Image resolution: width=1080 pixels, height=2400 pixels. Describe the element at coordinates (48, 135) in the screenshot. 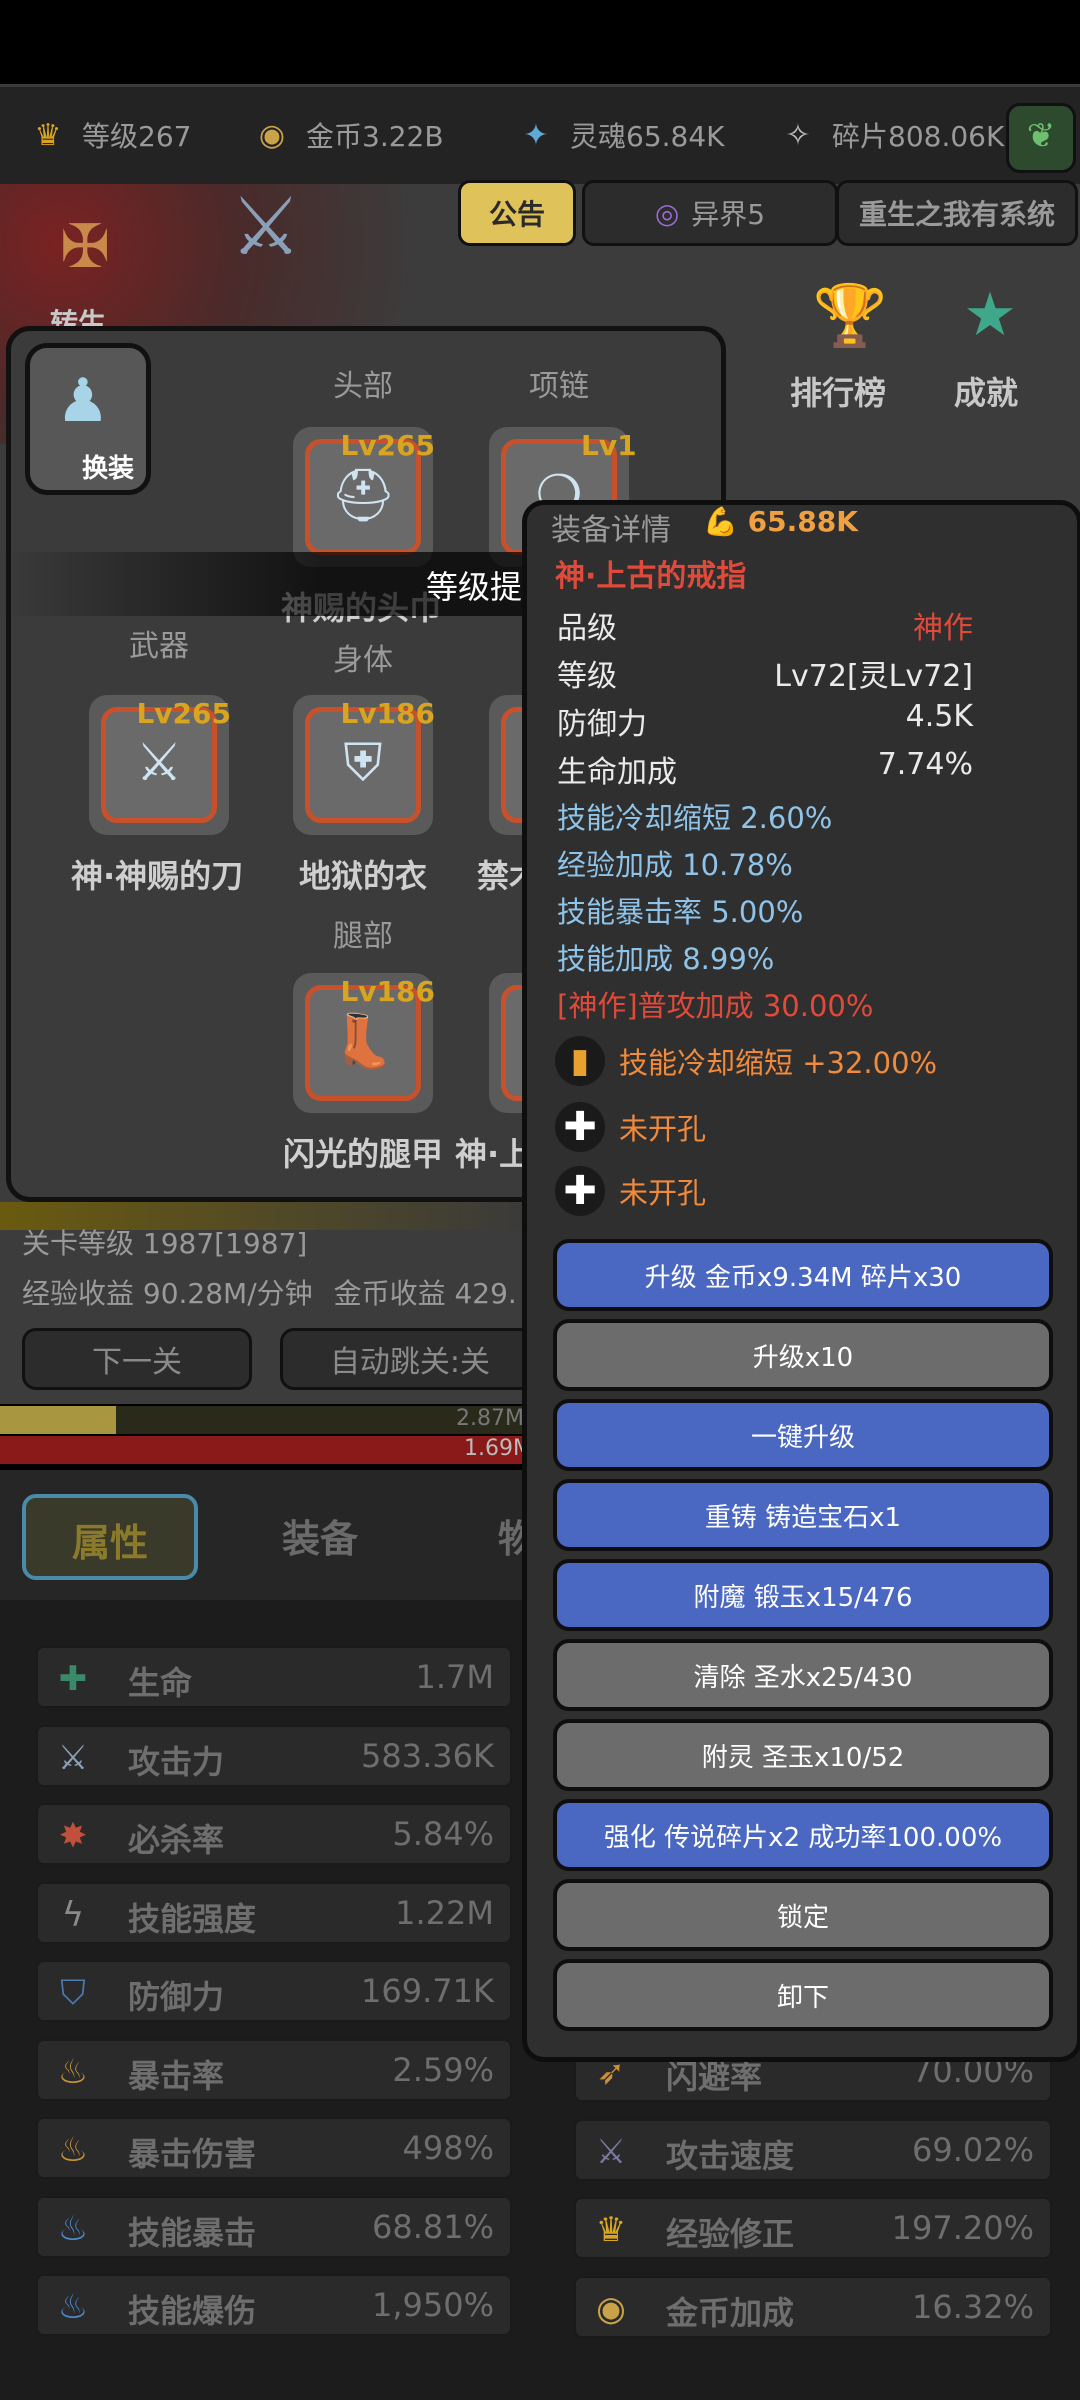

I see `crown-icon: ♛` at that location.